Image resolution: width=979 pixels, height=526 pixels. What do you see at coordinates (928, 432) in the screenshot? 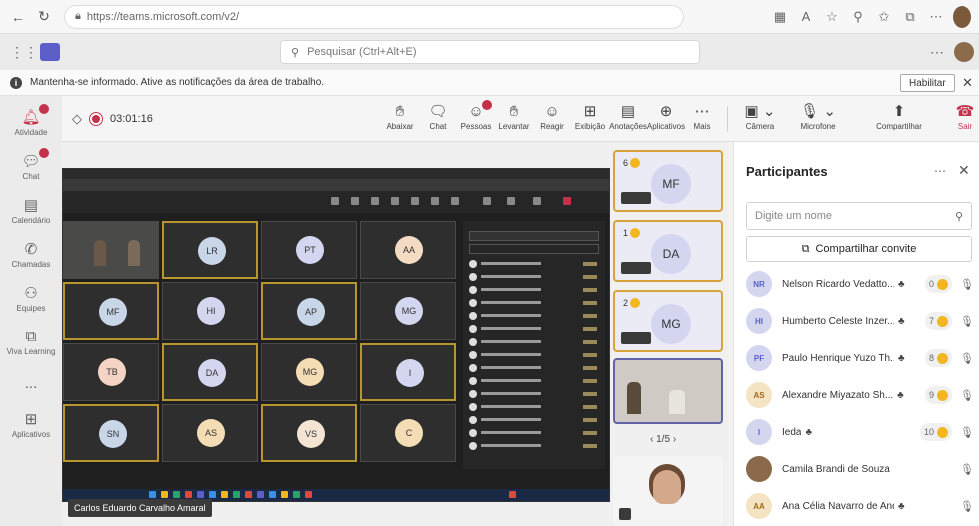
I see `raised-hand-order: 10` at bounding box center [928, 432].